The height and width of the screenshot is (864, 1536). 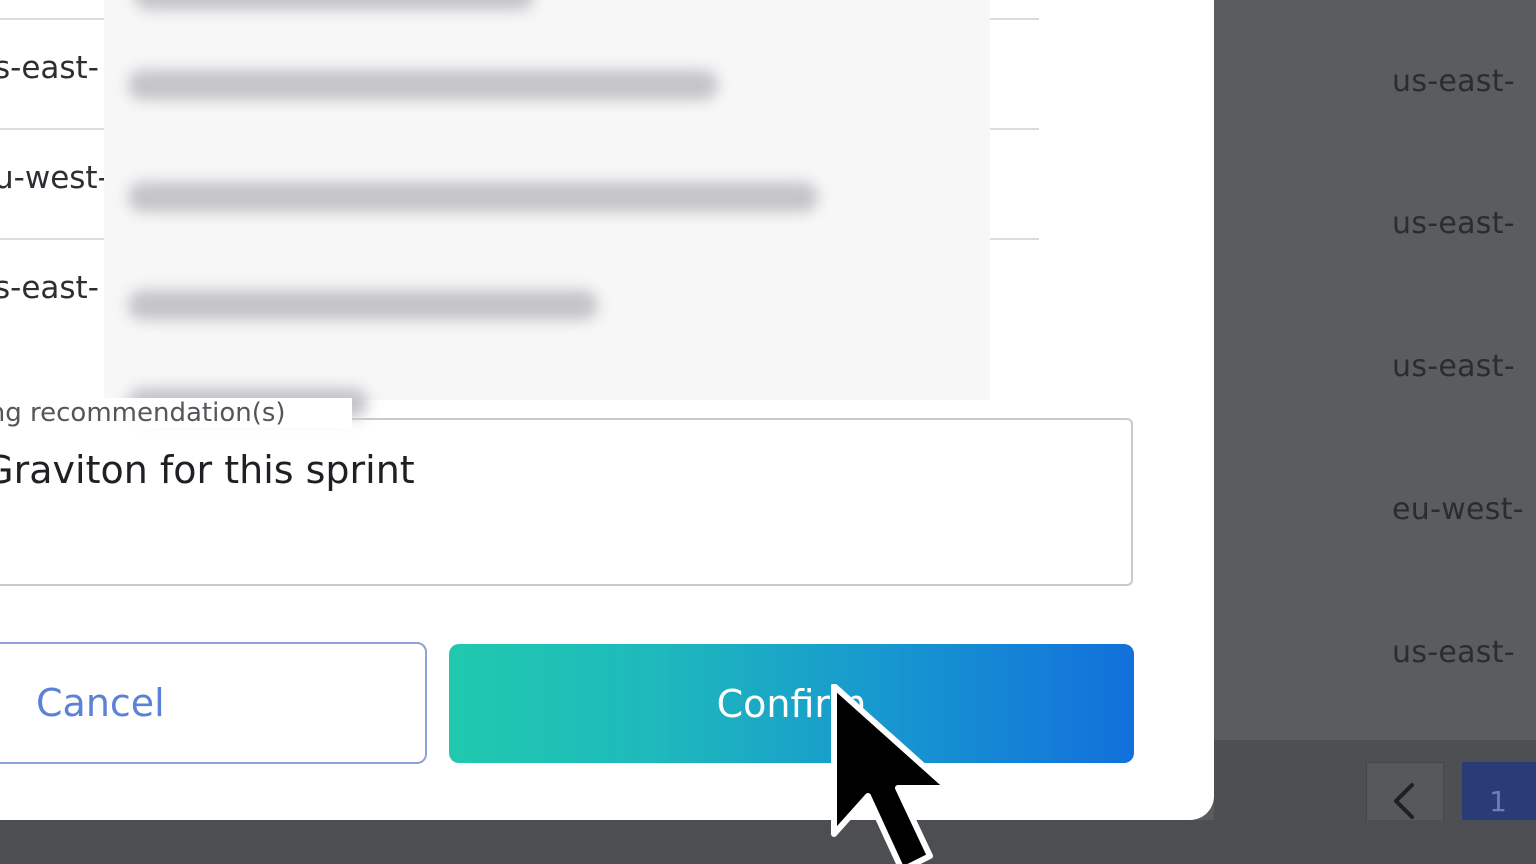 What do you see at coordinates (176, 413) in the screenshot?
I see `snooze-reason-label: ozing recommendation(s)` at bounding box center [176, 413].